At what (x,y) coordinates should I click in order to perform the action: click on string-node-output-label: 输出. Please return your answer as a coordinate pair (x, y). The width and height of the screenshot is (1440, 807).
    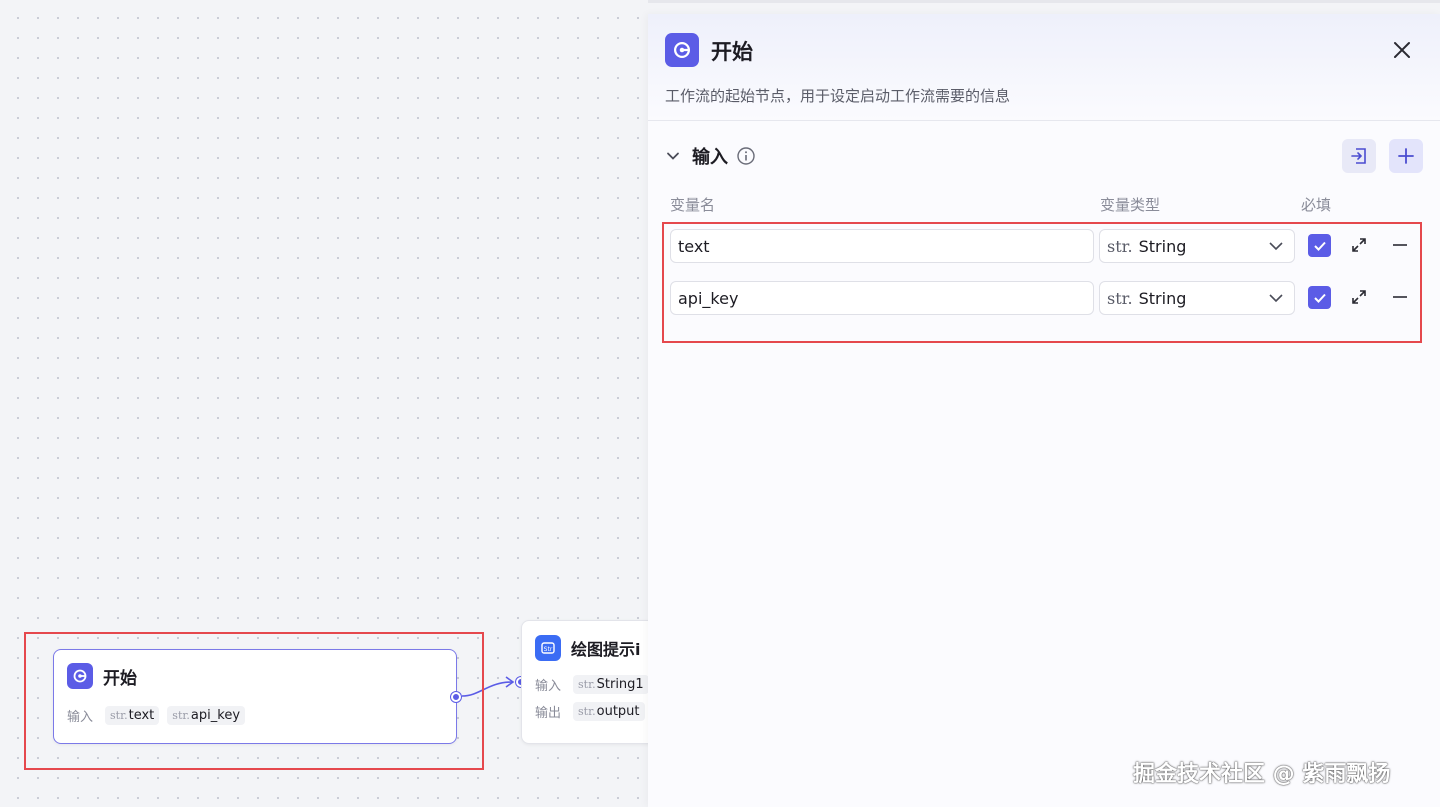
    Looking at the image, I should click on (548, 713).